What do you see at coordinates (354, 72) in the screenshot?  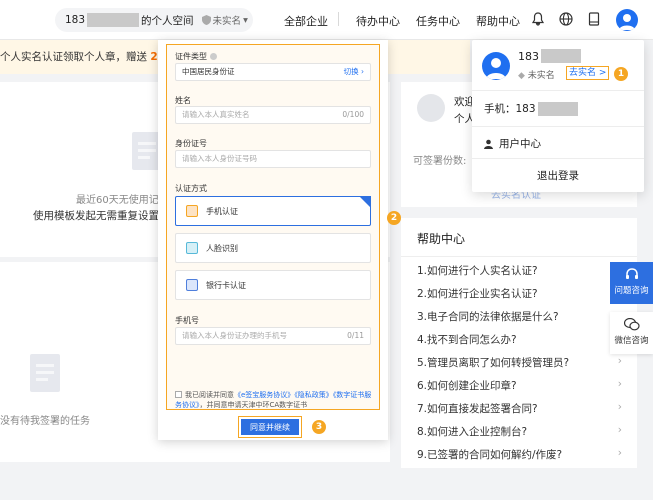 I see `switch-id-type-link: 切换 ›` at bounding box center [354, 72].